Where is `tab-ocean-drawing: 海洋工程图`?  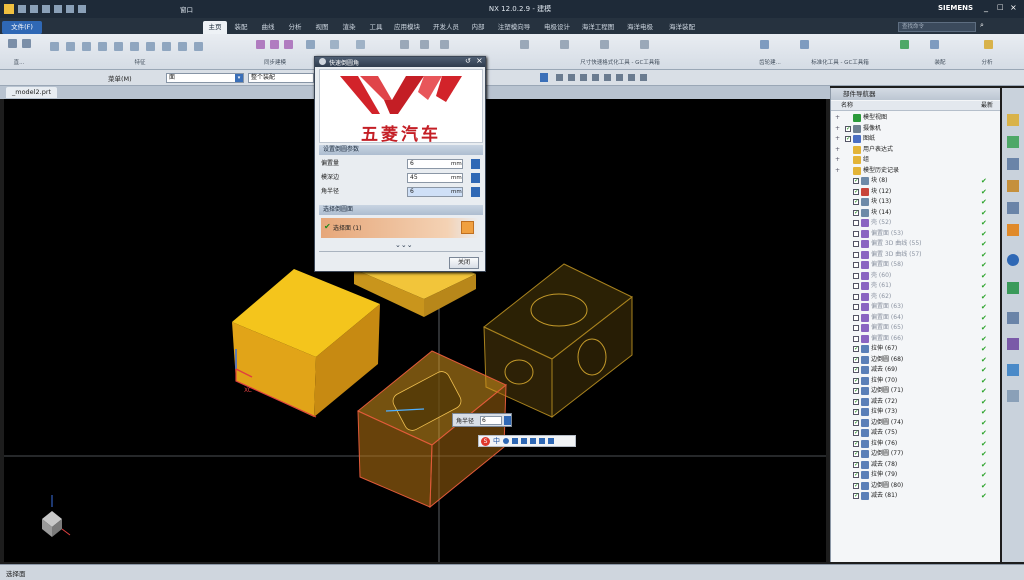
tab-ocean-drawing: 海洋工程图 is located at coordinates (598, 27).